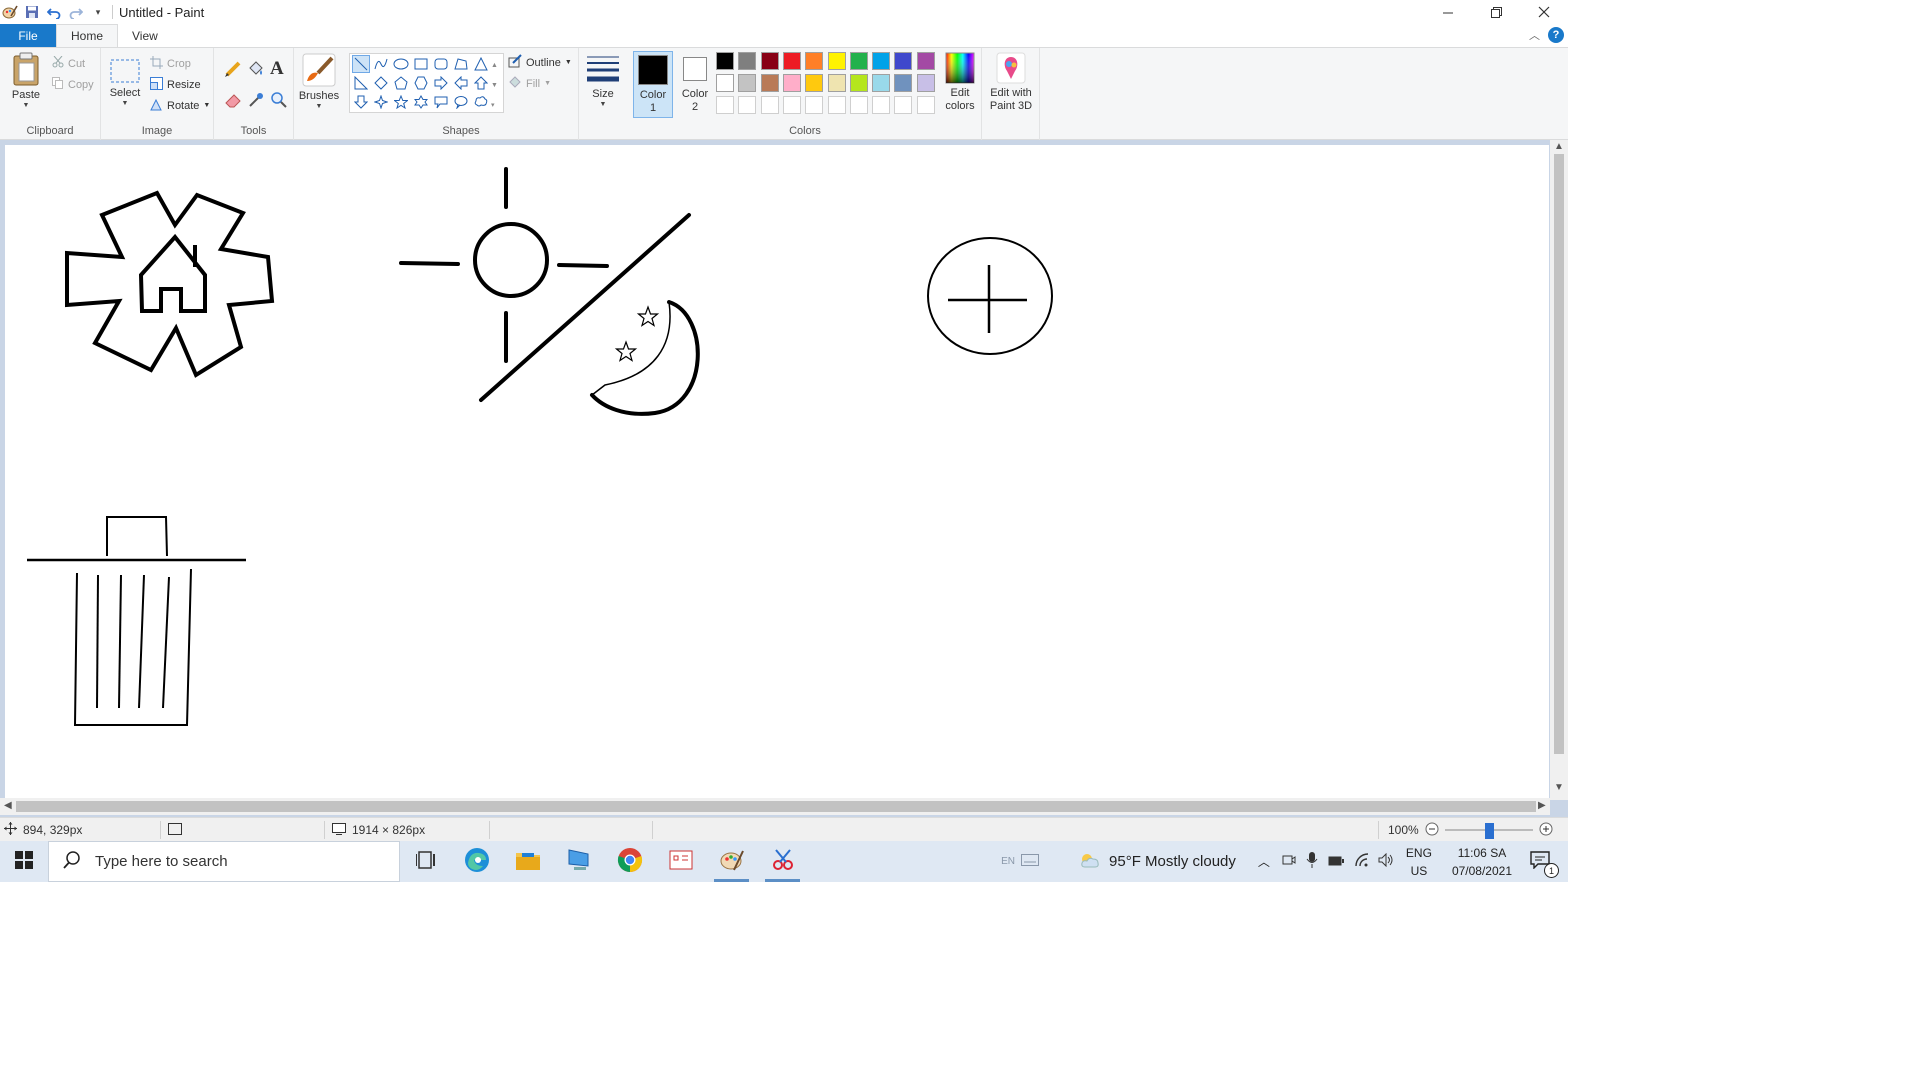 The height and width of the screenshot is (1080, 1920). I want to click on save-icon, so click(32, 12).